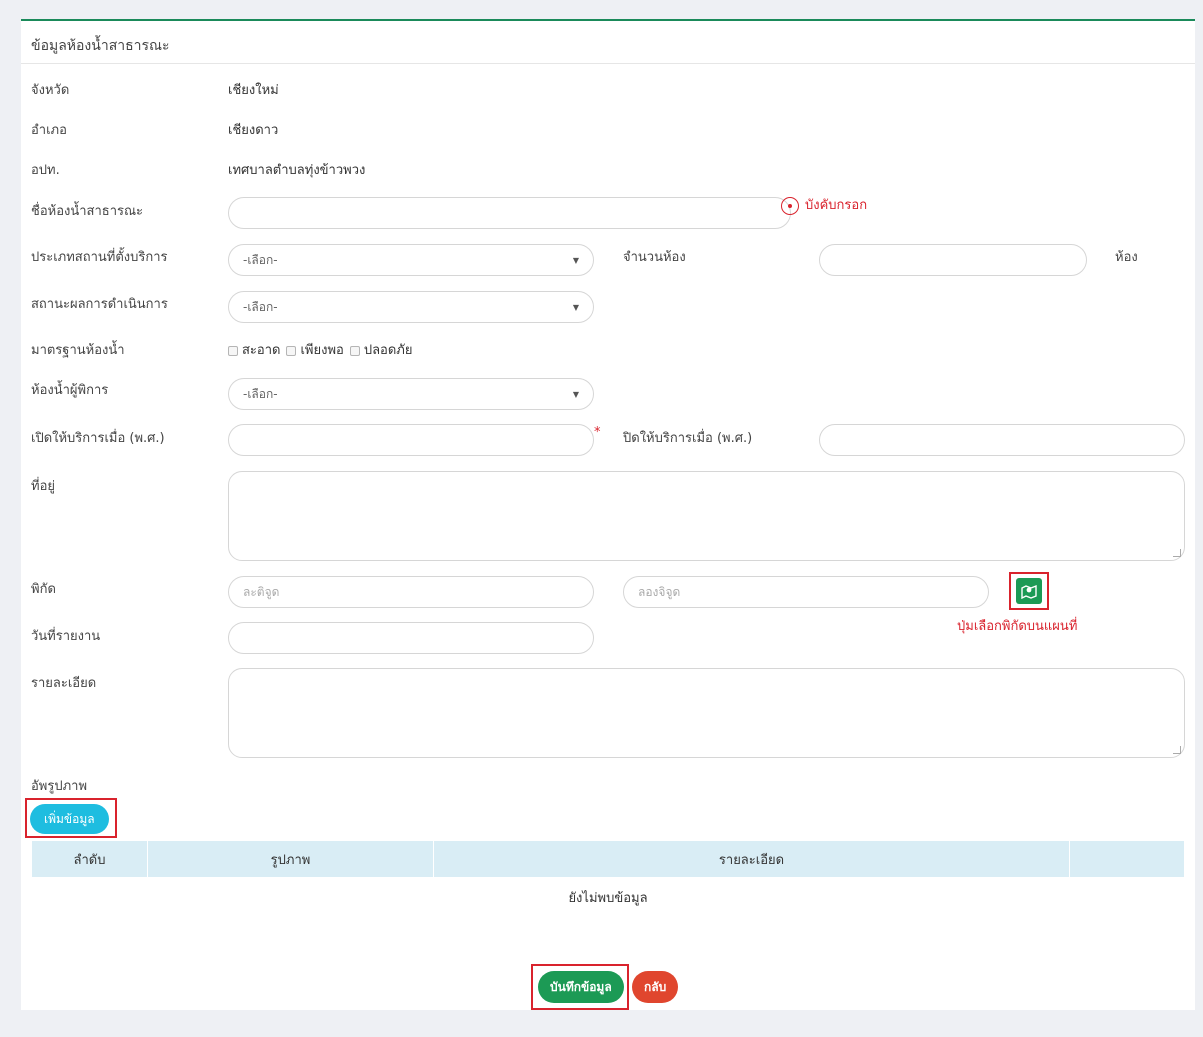  Describe the element at coordinates (64, 683) in the screenshot. I see `detail-label: รายละเอียด` at that location.